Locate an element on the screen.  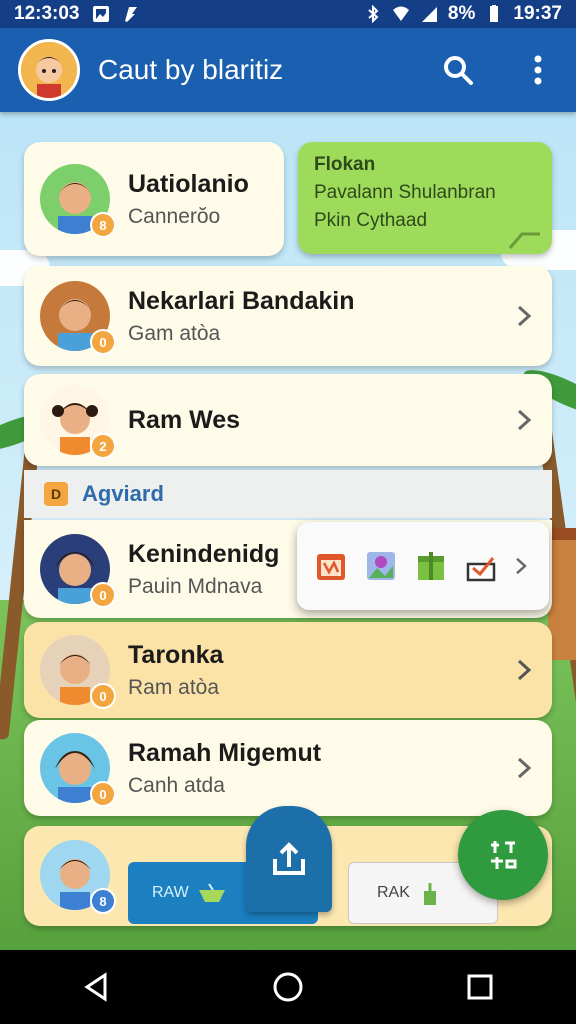
notification-icon is located at coordinates (130, 14).